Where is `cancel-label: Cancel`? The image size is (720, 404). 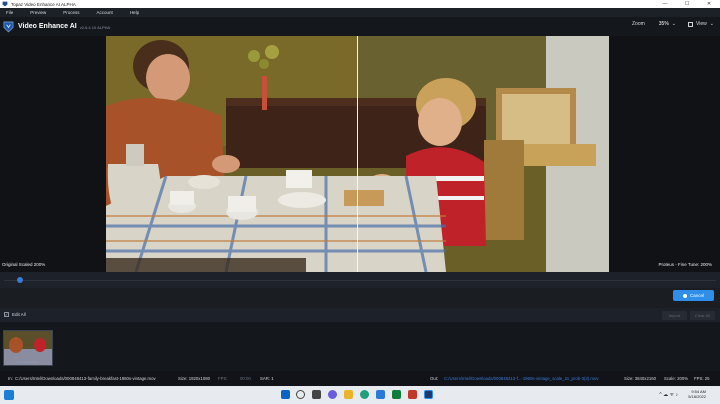
cancel-label: Cancel is located at coordinates (696, 295).